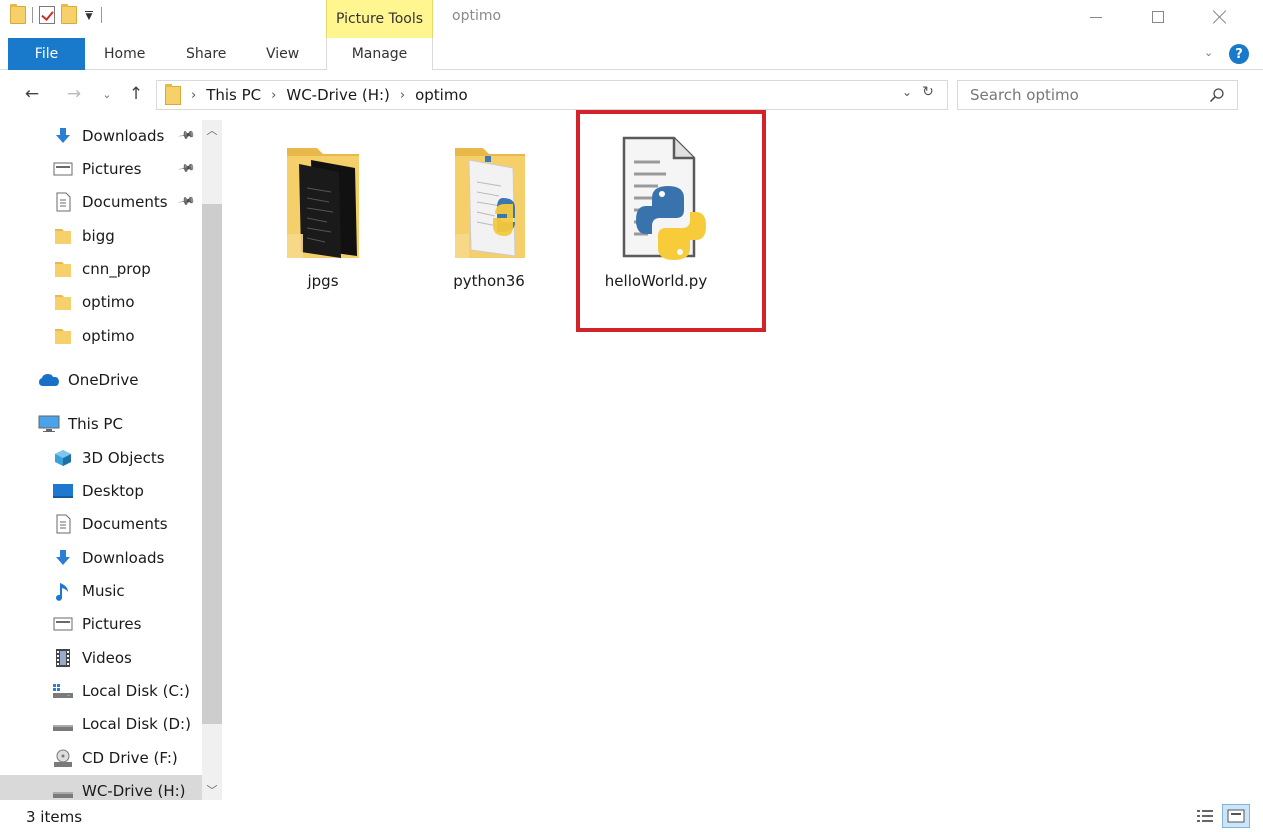 The height and width of the screenshot is (832, 1263). Describe the element at coordinates (63, 458) in the screenshot. I see `3d-objects-icon` at that location.